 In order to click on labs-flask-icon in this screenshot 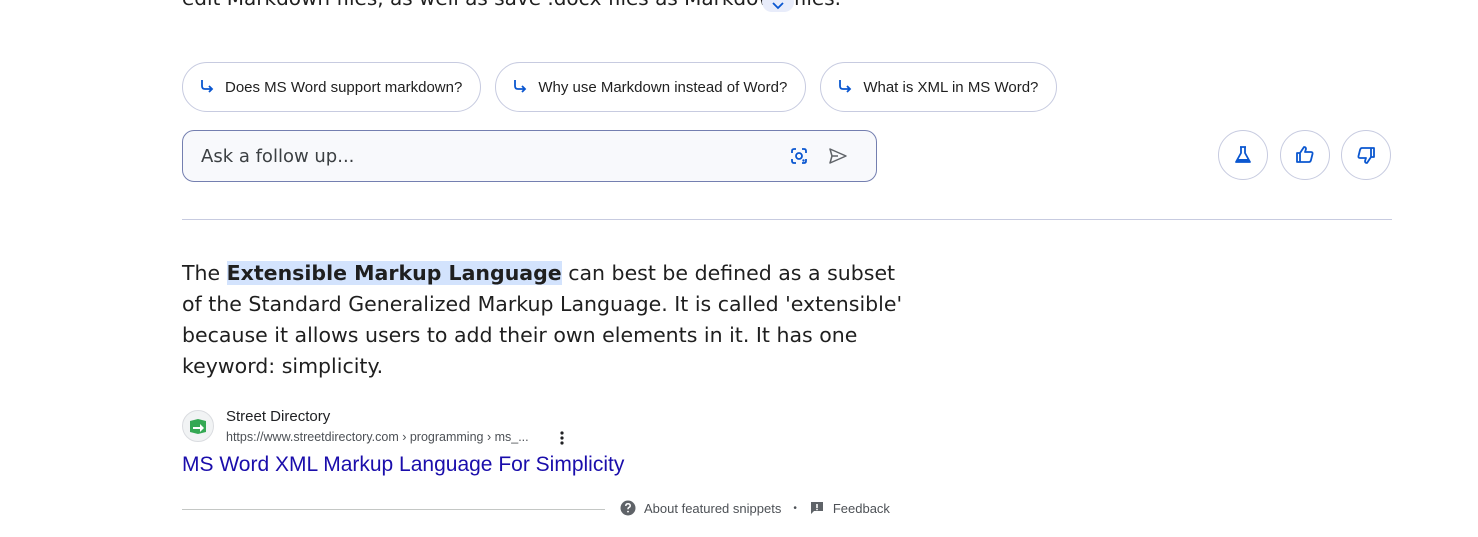, I will do `click(1243, 154)`.